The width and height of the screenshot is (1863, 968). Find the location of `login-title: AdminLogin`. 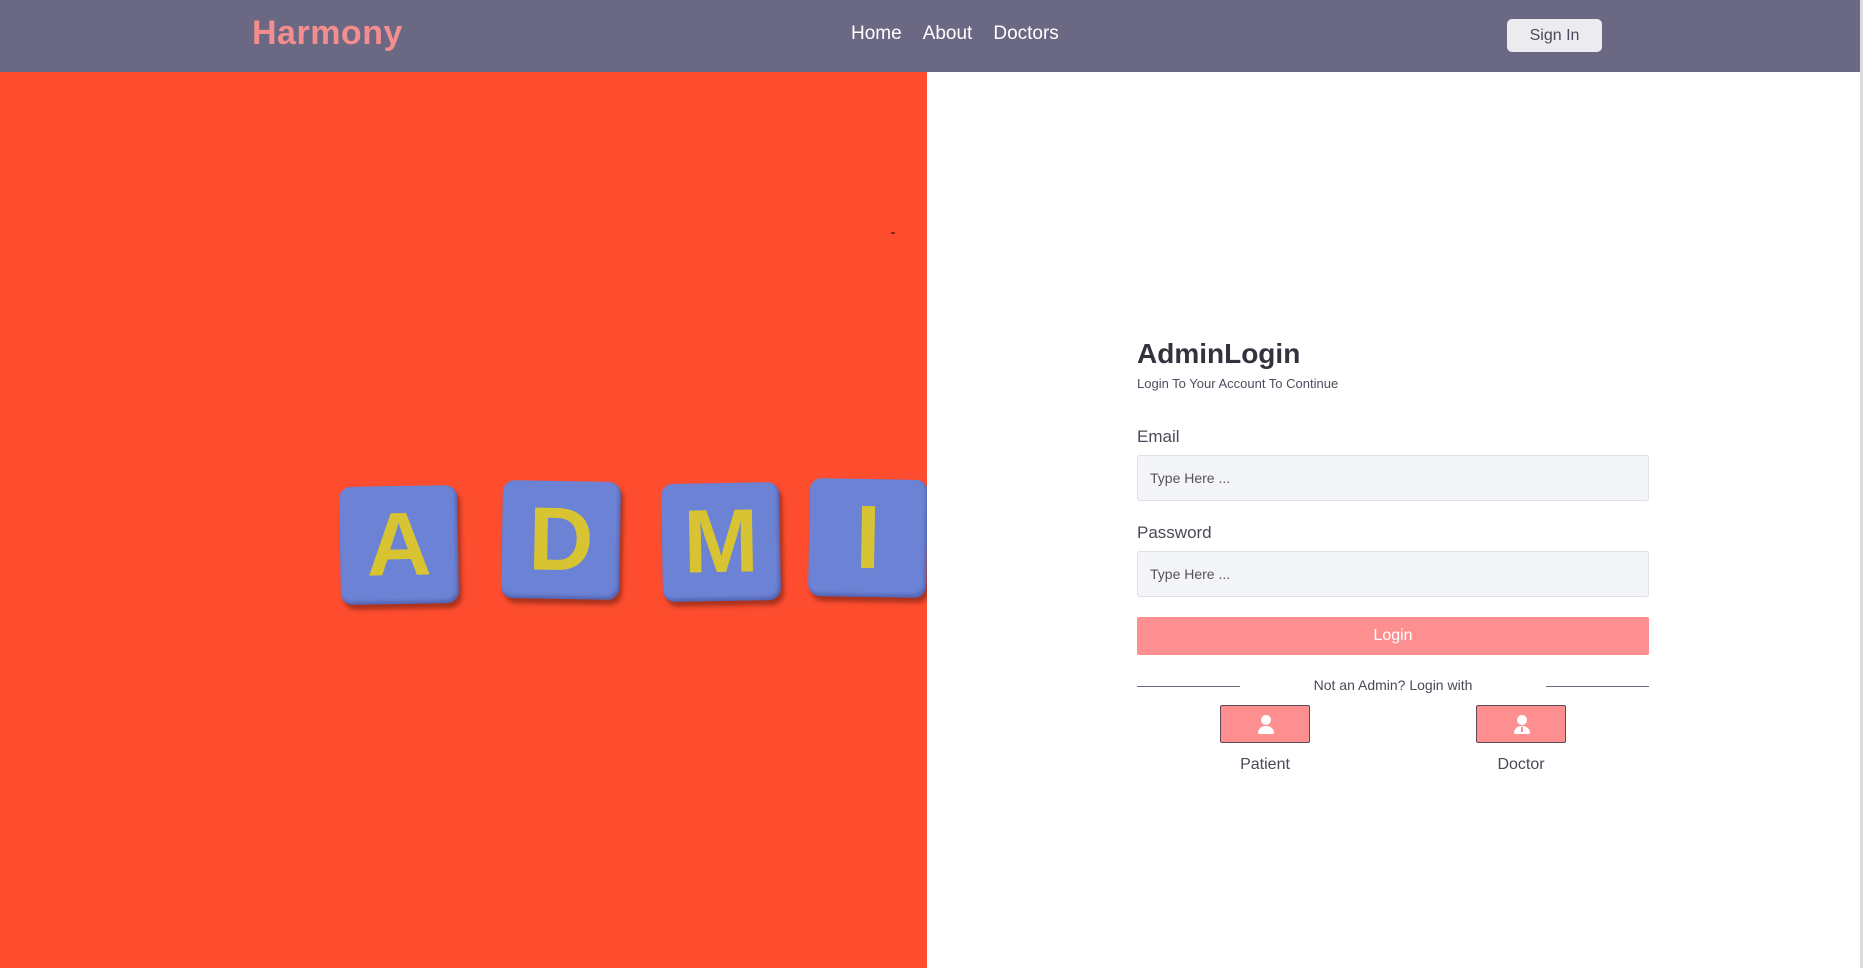

login-title: AdminLogin is located at coordinates (1219, 353).